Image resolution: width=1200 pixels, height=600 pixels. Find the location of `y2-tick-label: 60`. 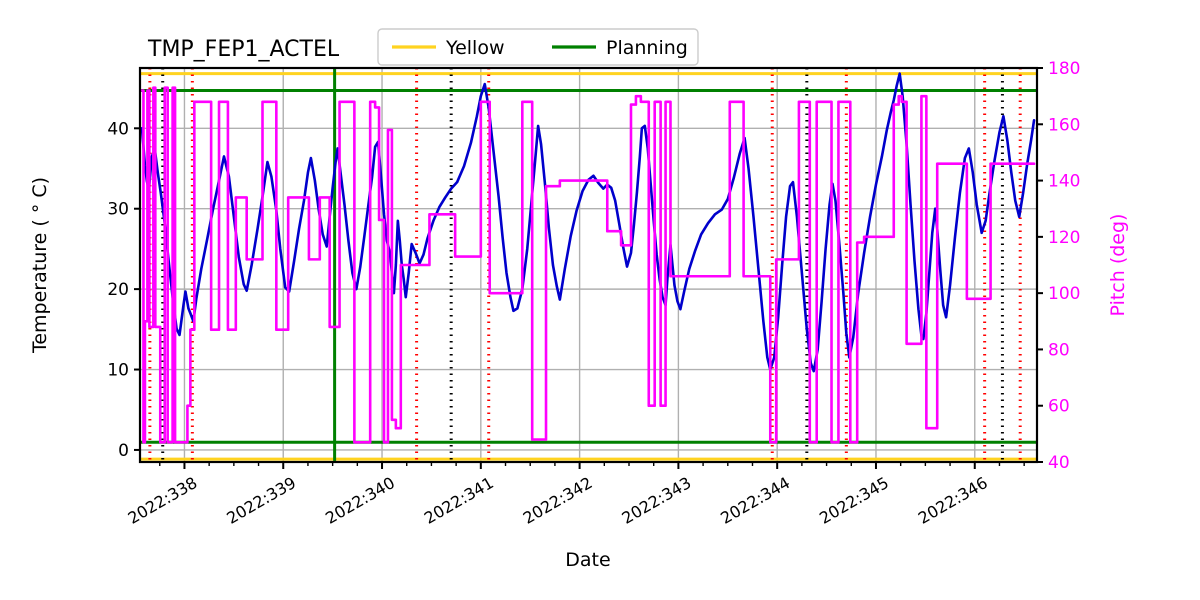

y2-tick-label: 60 is located at coordinates (1059, 407).